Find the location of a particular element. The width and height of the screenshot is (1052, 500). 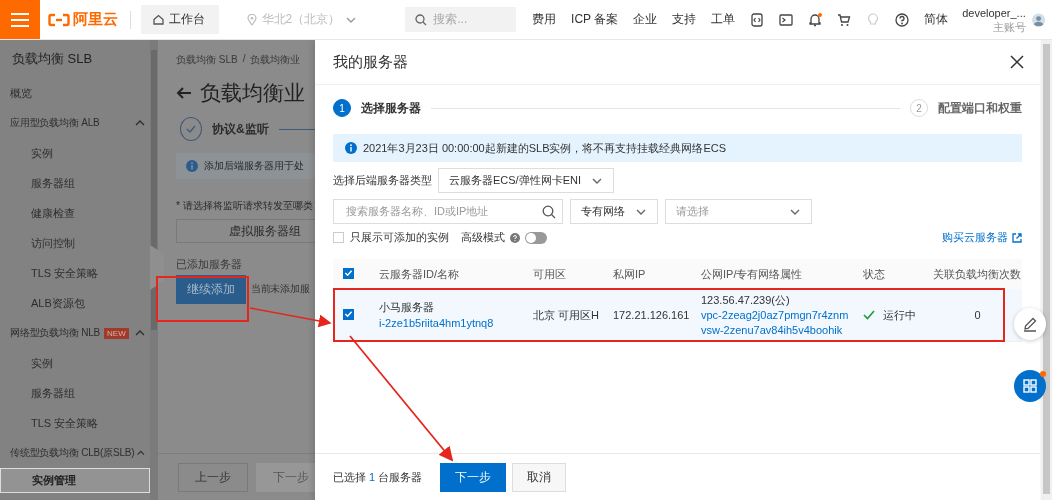

notice-text: 2021年3月23日 00:00:00起新建的SLB实例，将不再支持挂载经典网络ECS is located at coordinates (545, 148).